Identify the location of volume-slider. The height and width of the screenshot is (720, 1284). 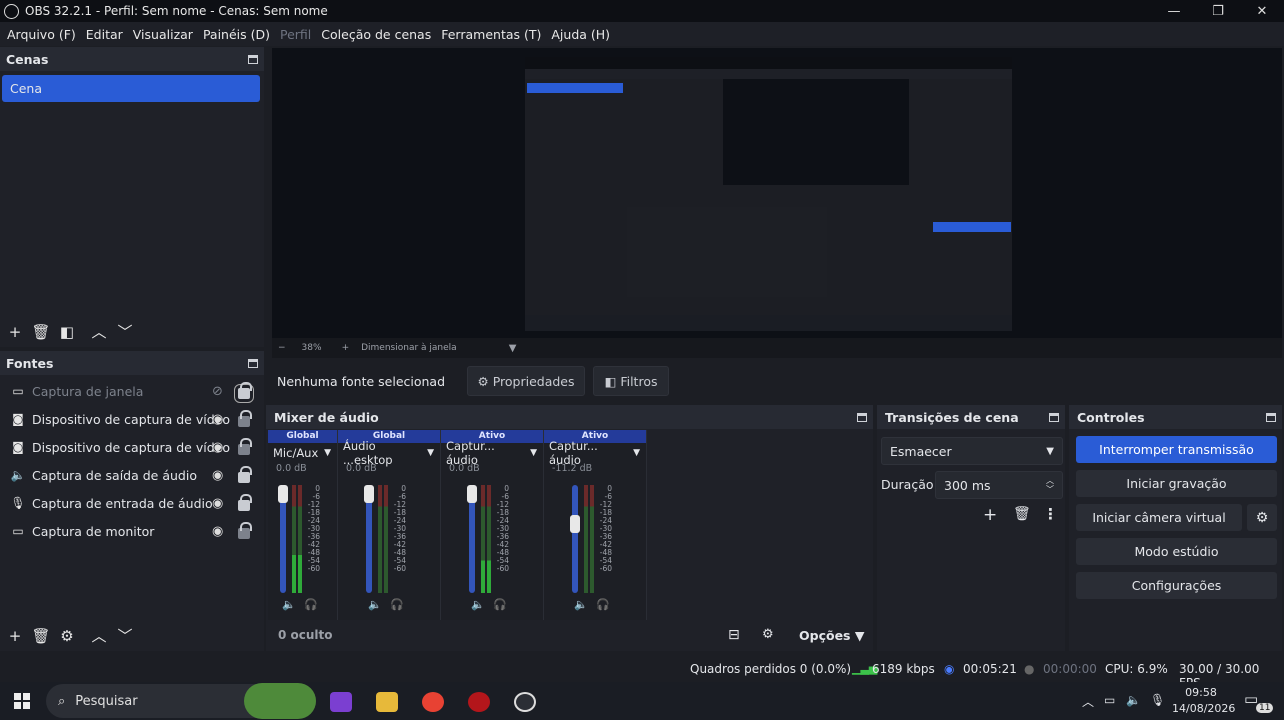
(575, 539).